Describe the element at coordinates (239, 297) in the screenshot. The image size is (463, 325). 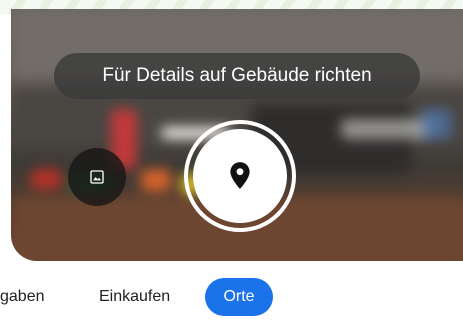
I see `chip-orte: Orte` at that location.